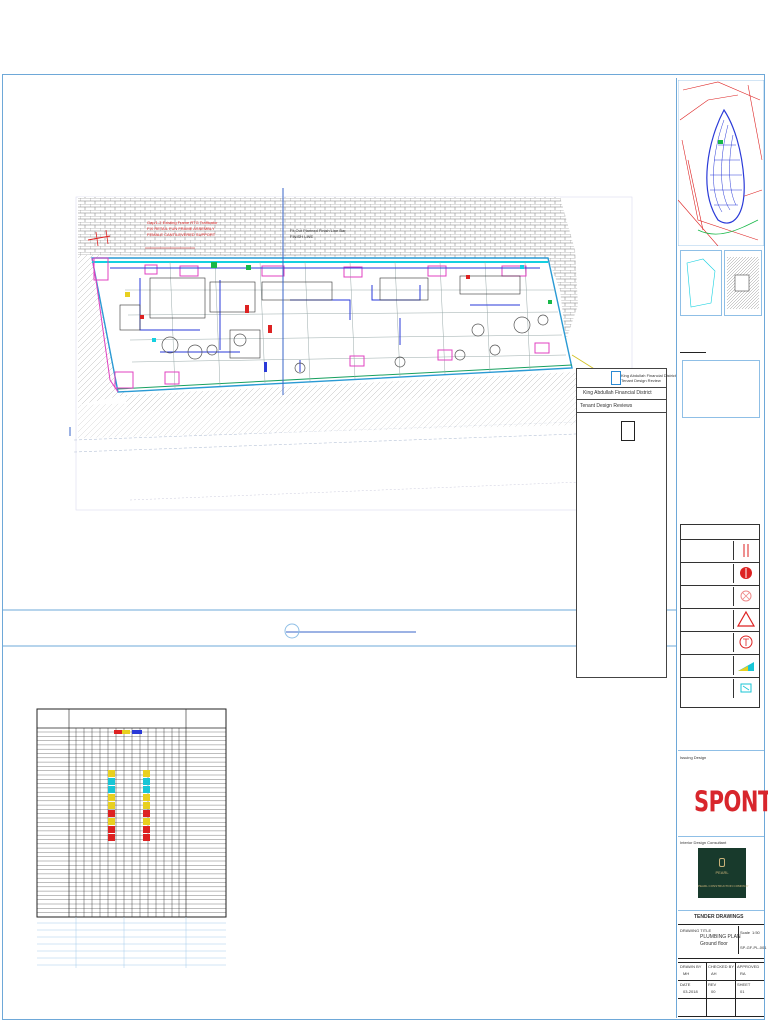 The width and height of the screenshot is (768, 1024). I want to click on cell-value-checked: AH, so click(714, 973).